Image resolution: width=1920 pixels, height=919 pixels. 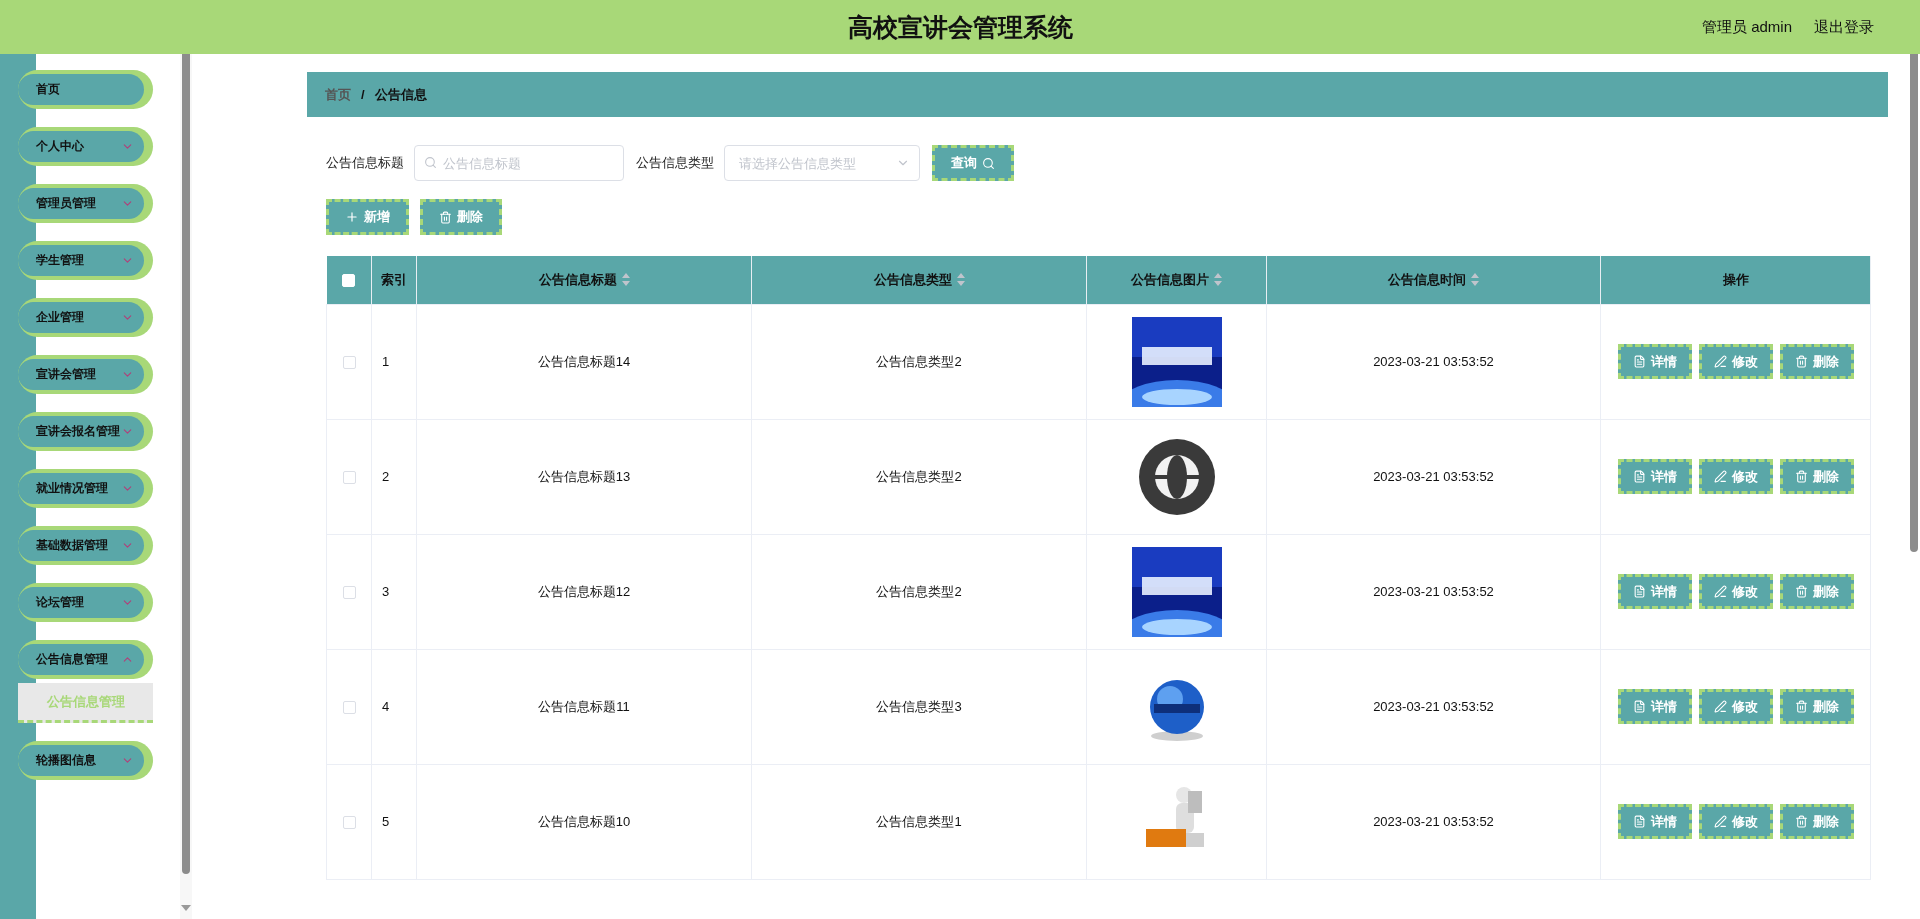 What do you see at coordinates (394, 280) in the screenshot?
I see `column-header: 索引` at bounding box center [394, 280].